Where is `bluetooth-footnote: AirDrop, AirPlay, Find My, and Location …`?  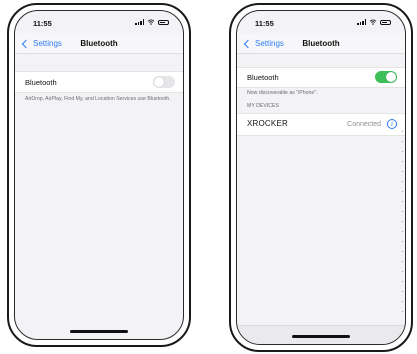 bluetooth-footnote: AirDrop, AirPlay, Find My, and Location … is located at coordinates (98, 99).